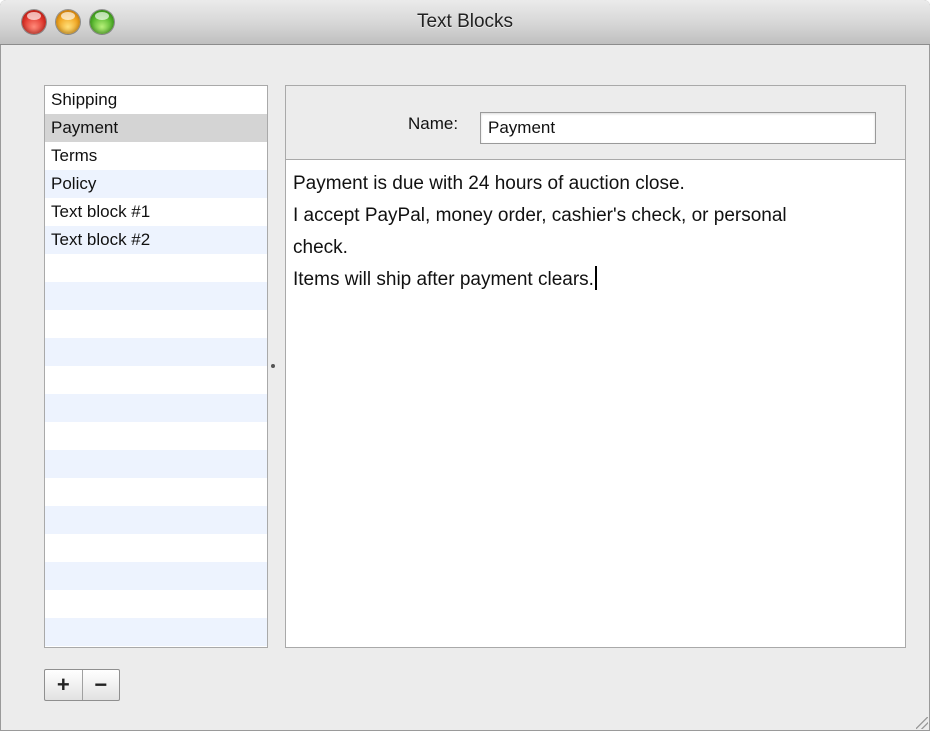 The width and height of the screenshot is (930, 731). Describe the element at coordinates (433, 123) in the screenshot. I see `name-label: Name:` at that location.